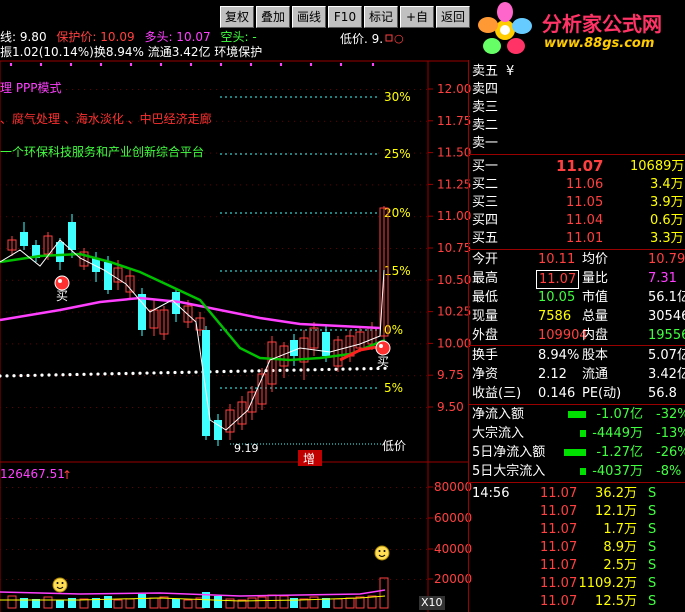  I want to click on tick-row: 11.07 8.9万 S, so click(577, 547).